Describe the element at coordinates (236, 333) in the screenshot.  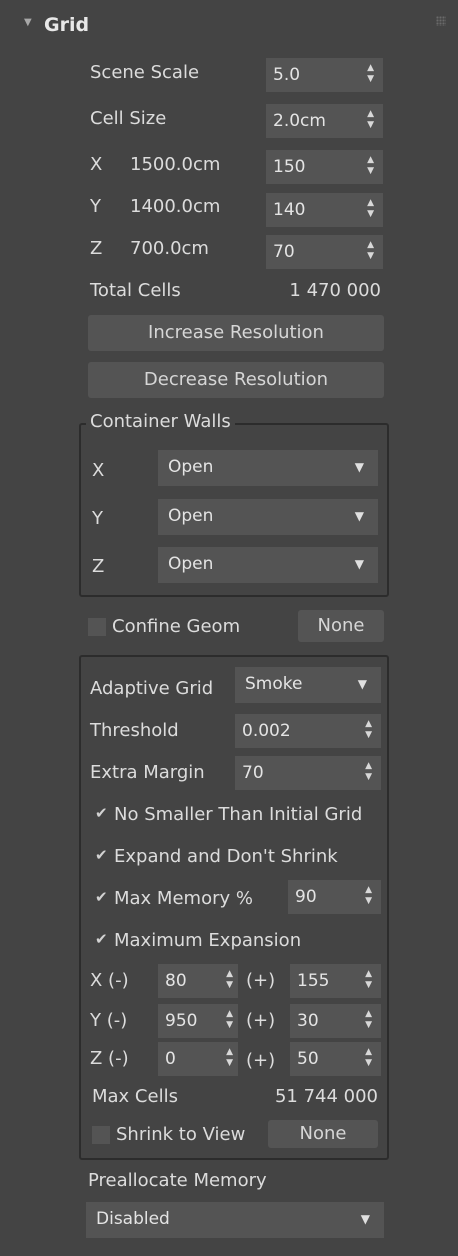
I see `increase-resolution-button: Increase Resolution` at that location.